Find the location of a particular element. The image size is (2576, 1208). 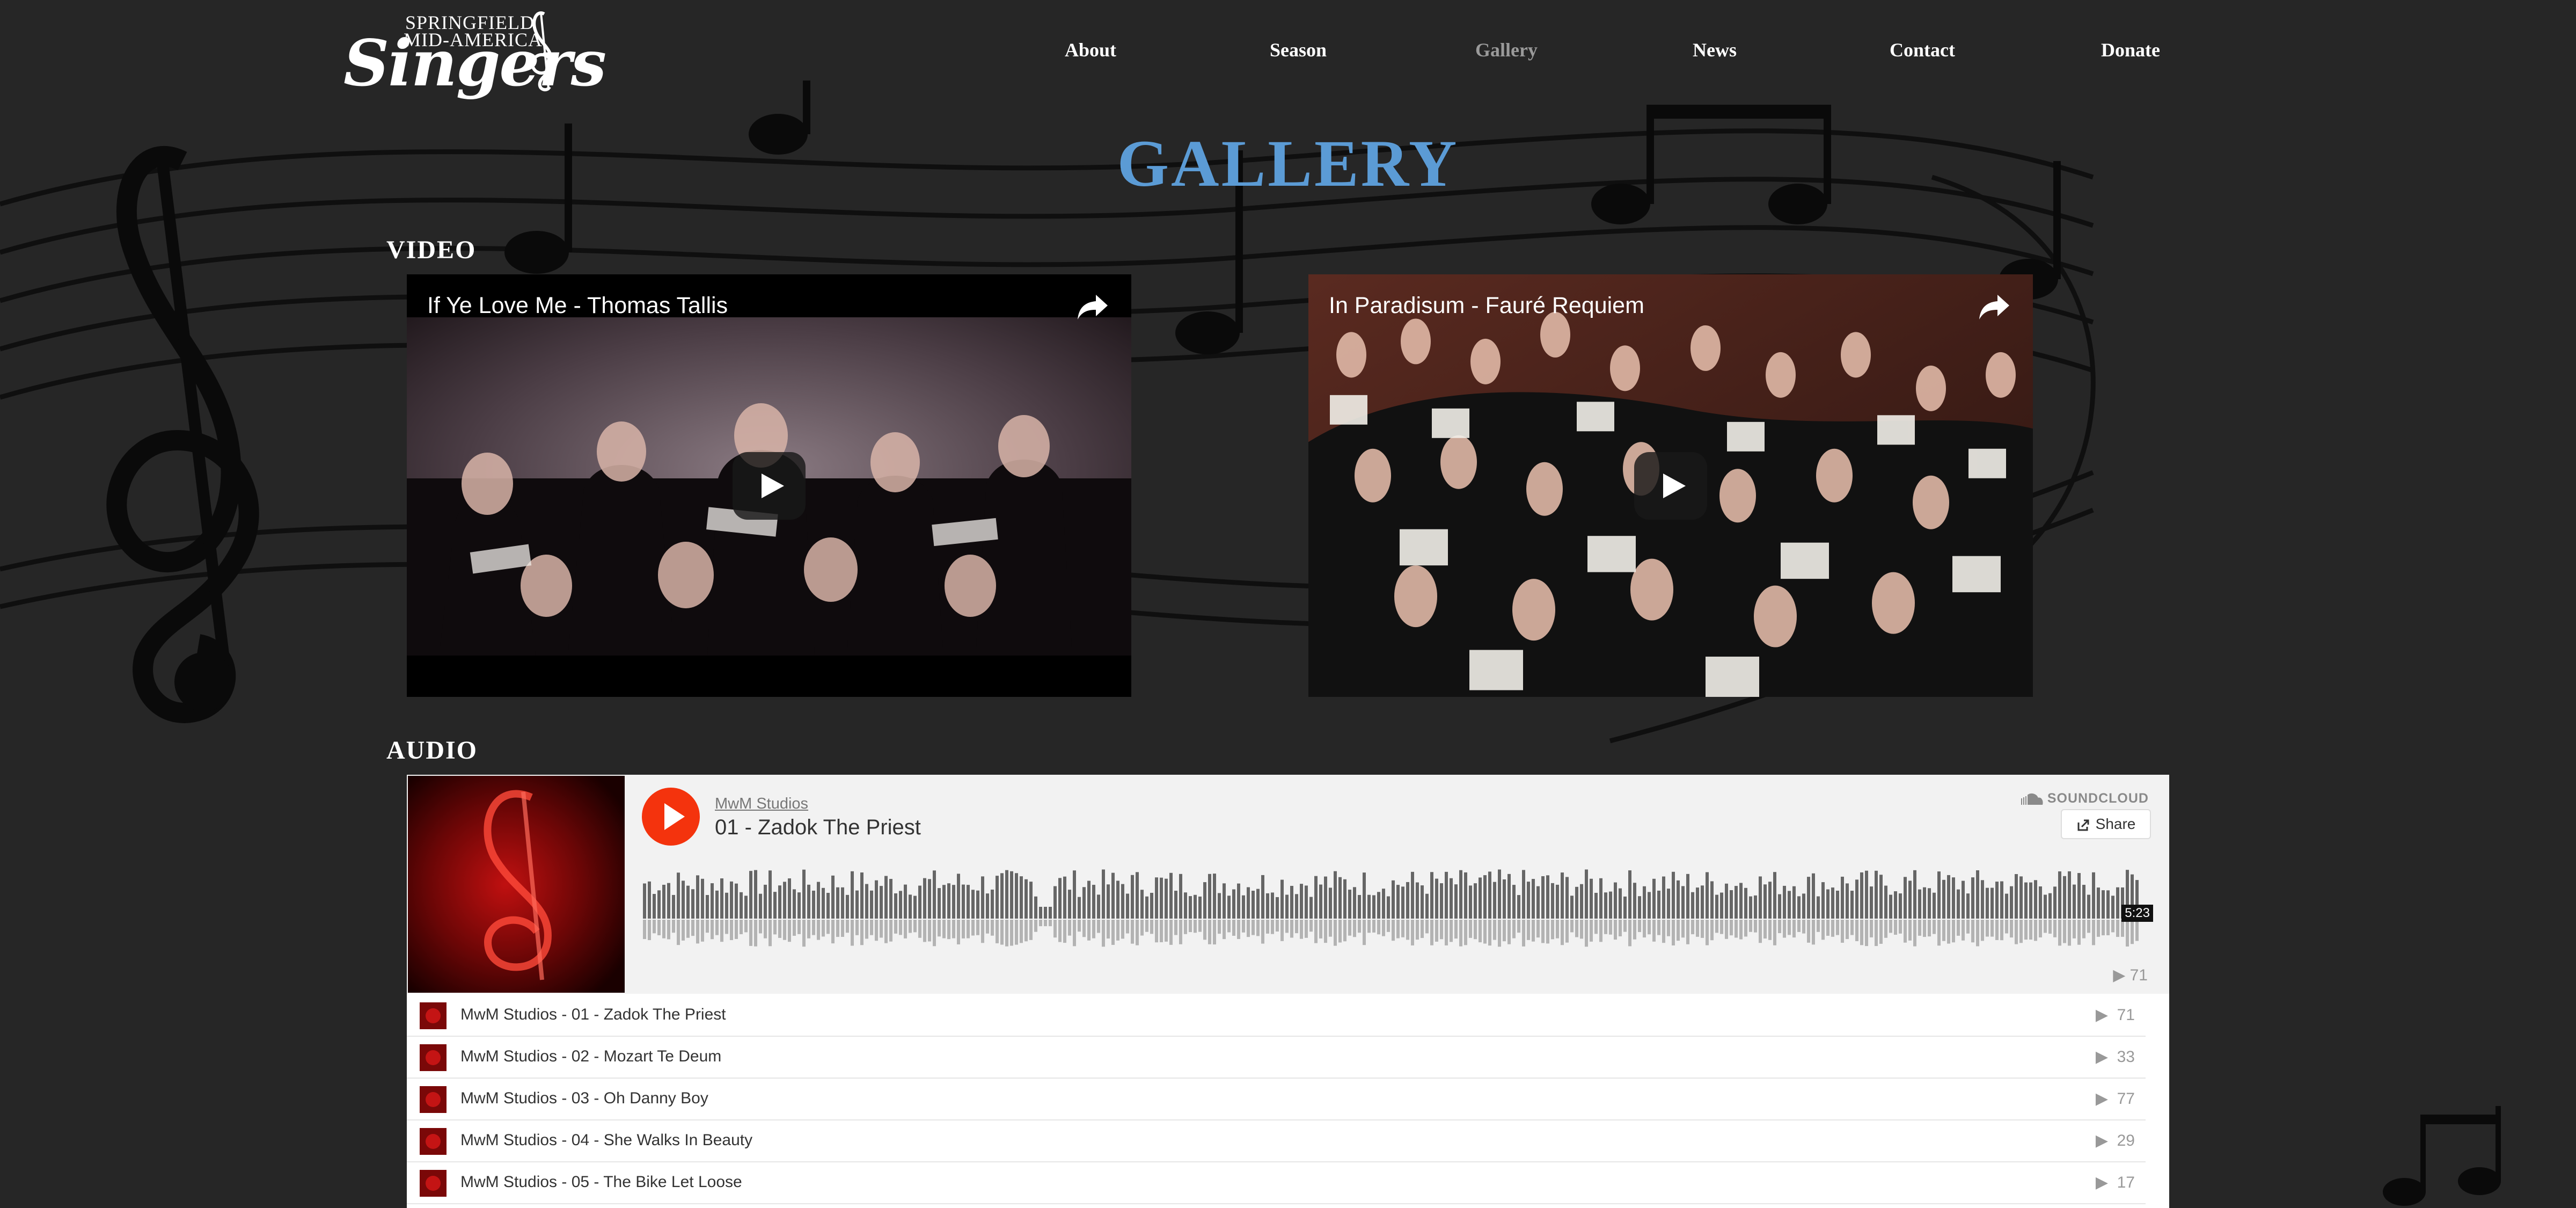

soundcloud-logo: SOUNDCLOUD is located at coordinates (2082, 798).